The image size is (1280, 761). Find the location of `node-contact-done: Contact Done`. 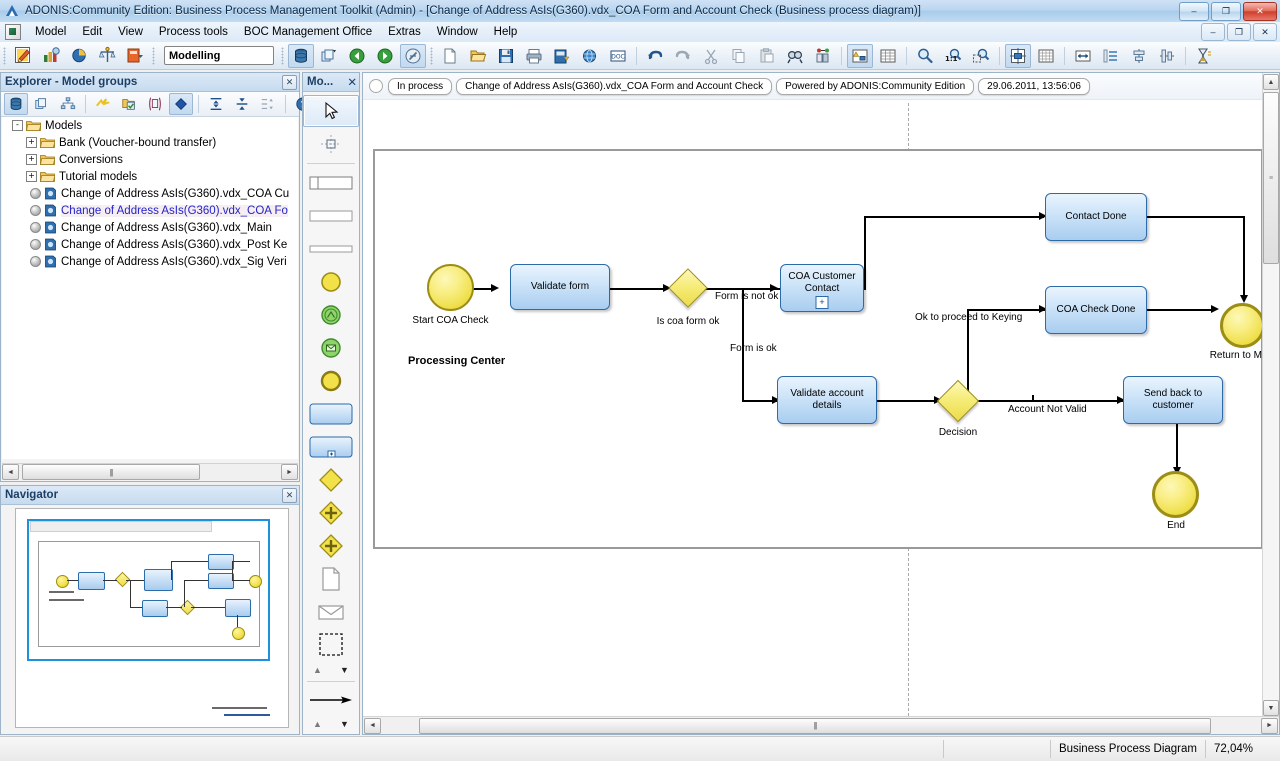

node-contact-done: Contact Done is located at coordinates (1096, 217).